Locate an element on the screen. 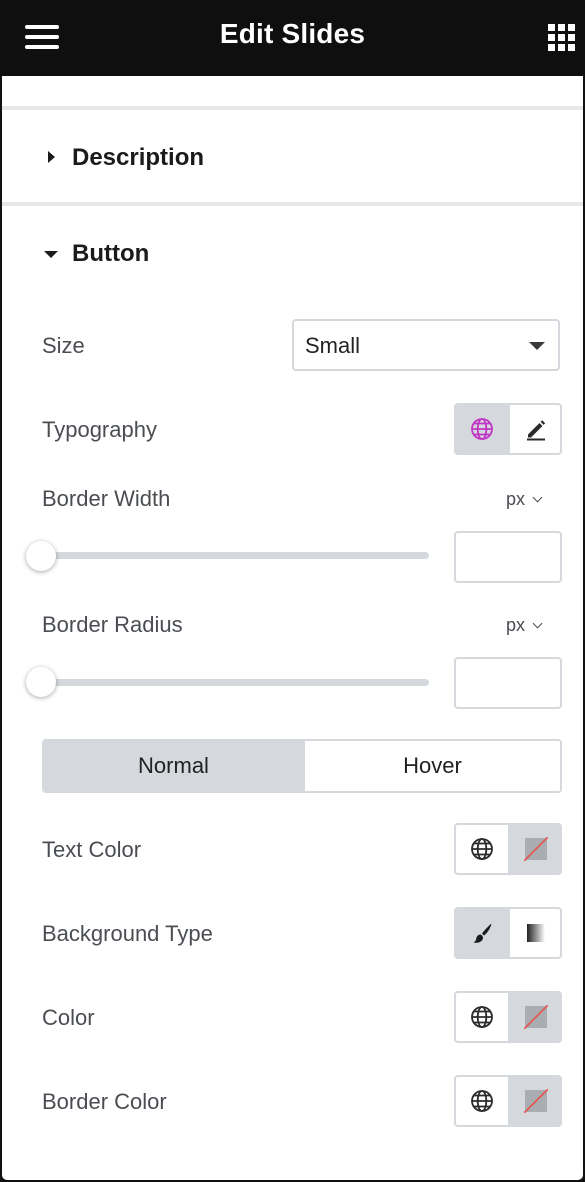  background-type-gradient-button is located at coordinates (535, 933).